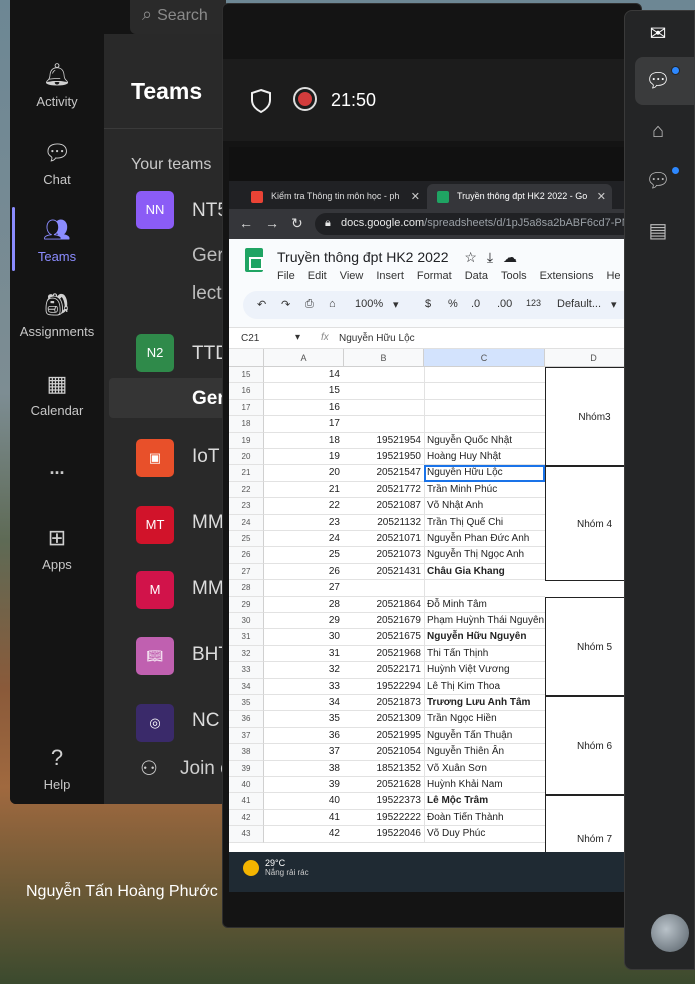 The height and width of the screenshot is (984, 695). What do you see at coordinates (484, 473) in the screenshot?
I see `selected-cell` at bounding box center [484, 473].